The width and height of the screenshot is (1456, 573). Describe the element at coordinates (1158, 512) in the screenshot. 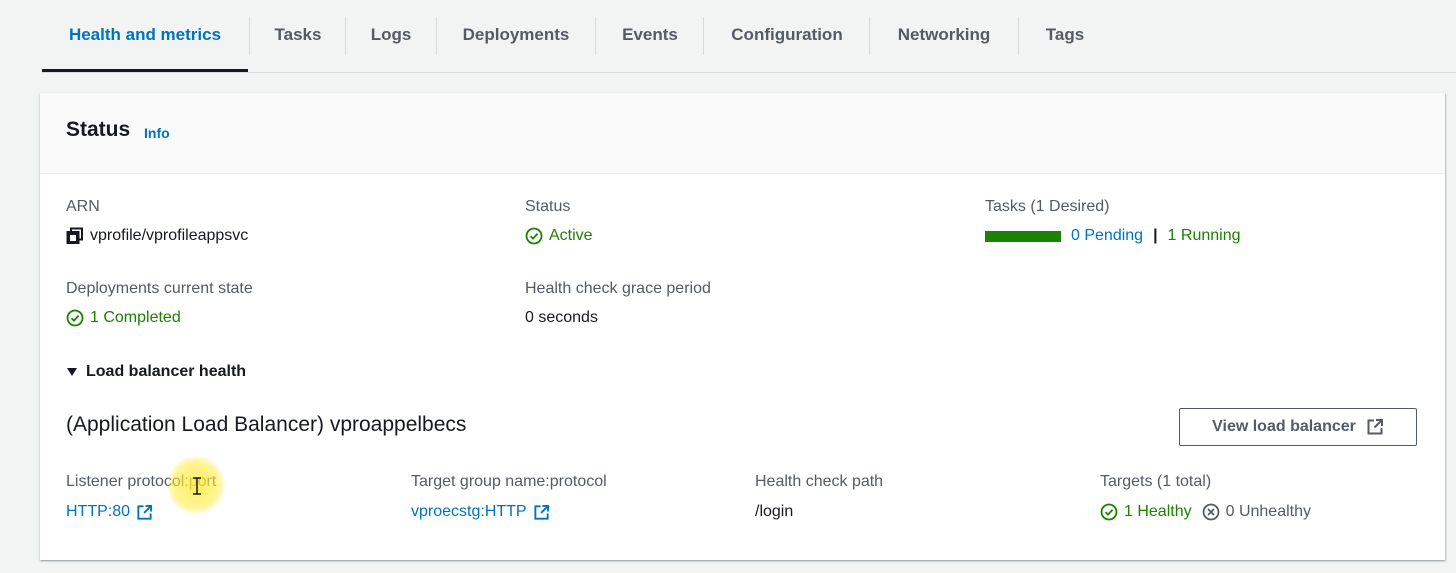

I see `healthy-targets-link: 1 Healthy` at that location.